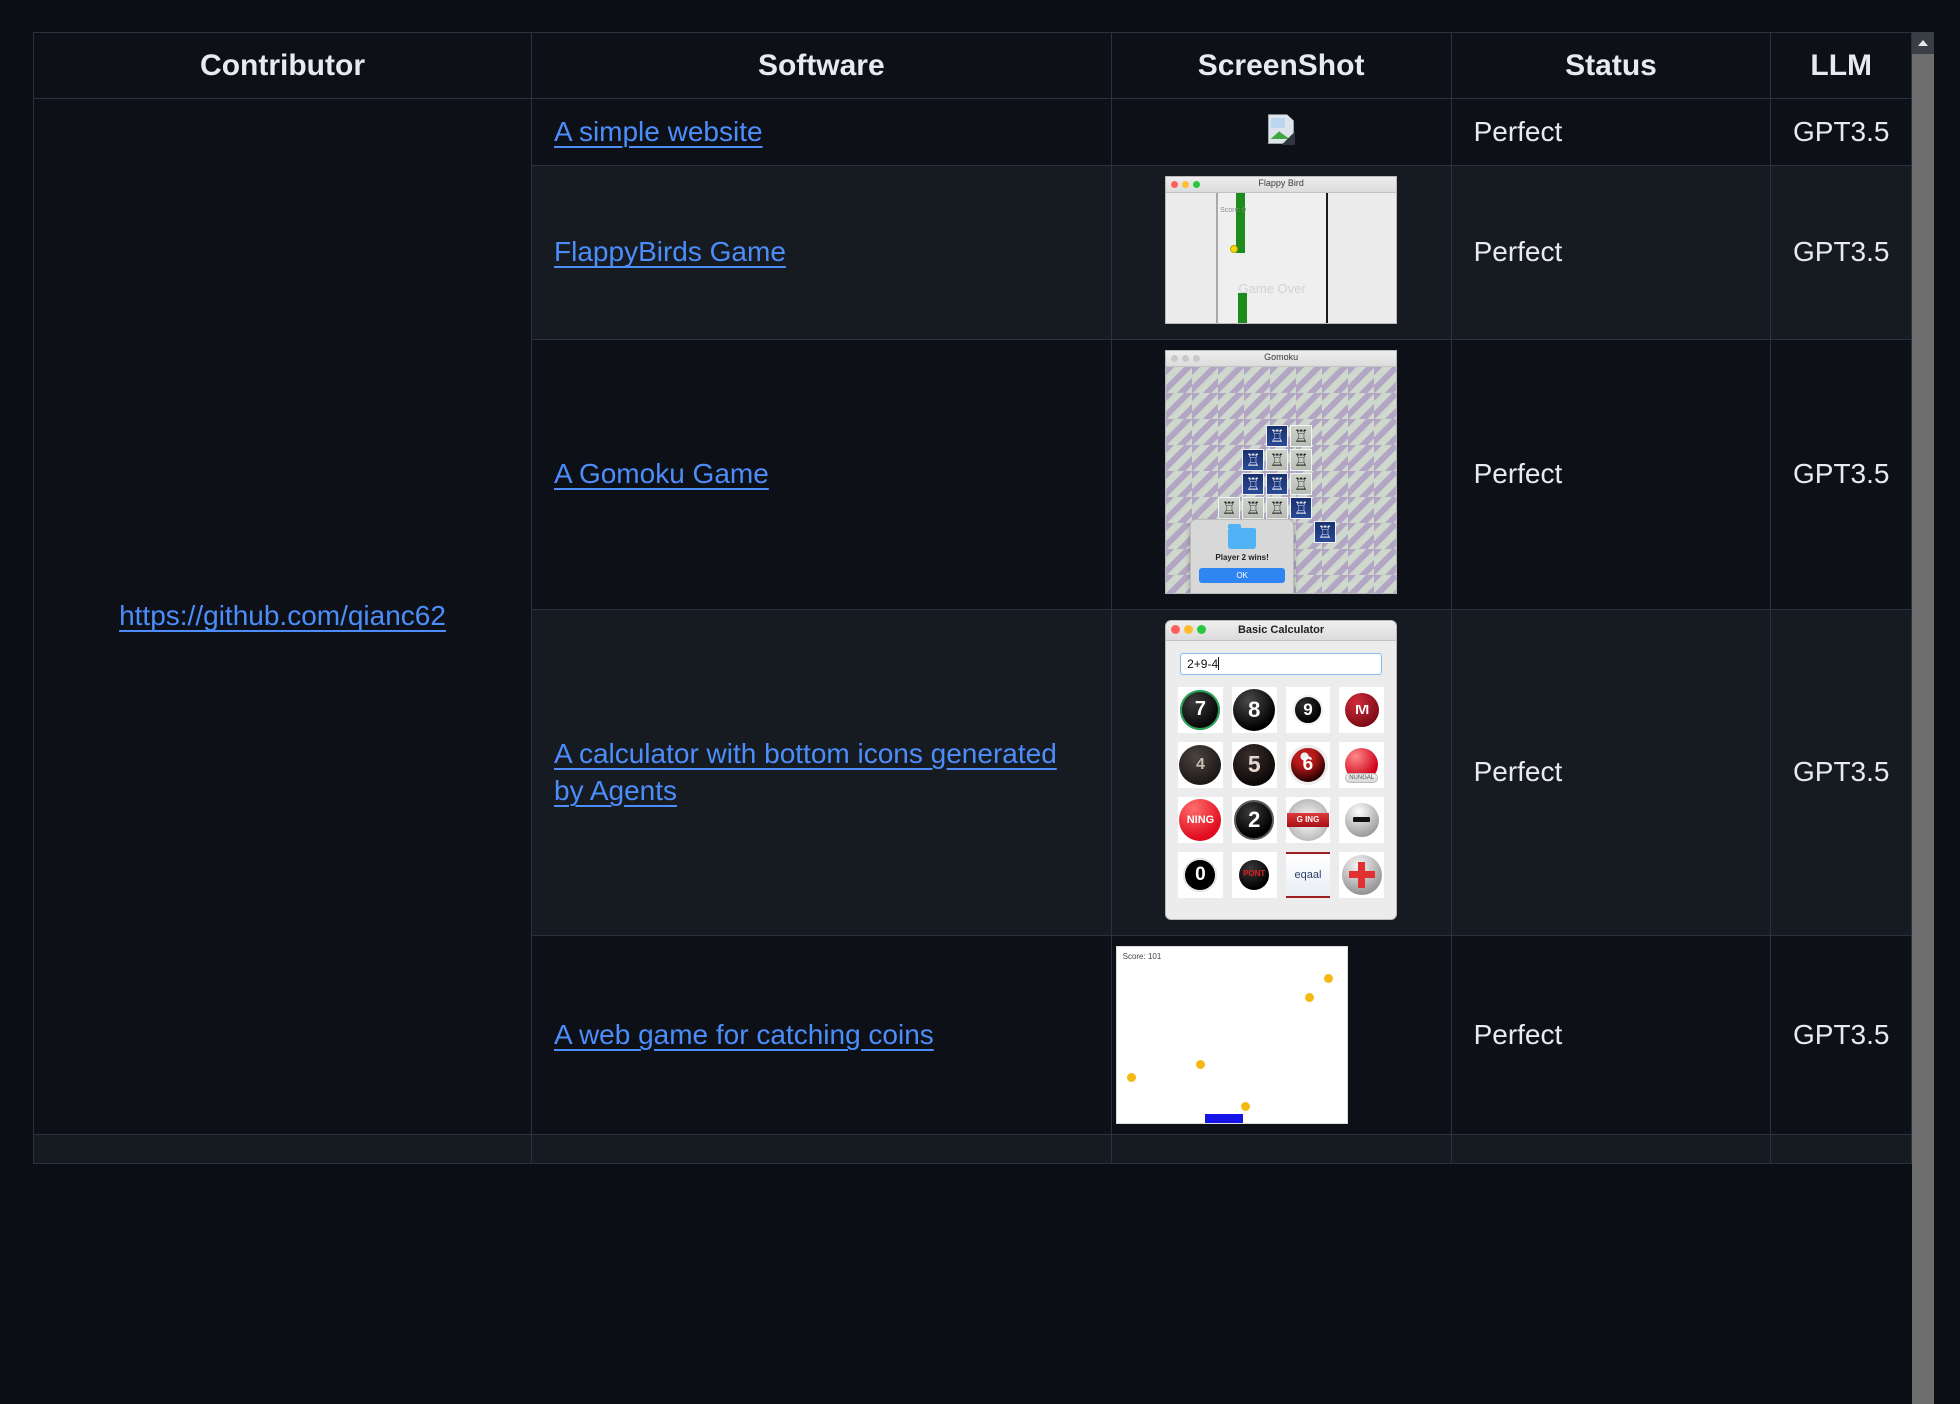 Image resolution: width=1960 pixels, height=1404 pixels. Describe the element at coordinates (1281, 663) in the screenshot. I see `calculator-display: 2+9-4` at that location.